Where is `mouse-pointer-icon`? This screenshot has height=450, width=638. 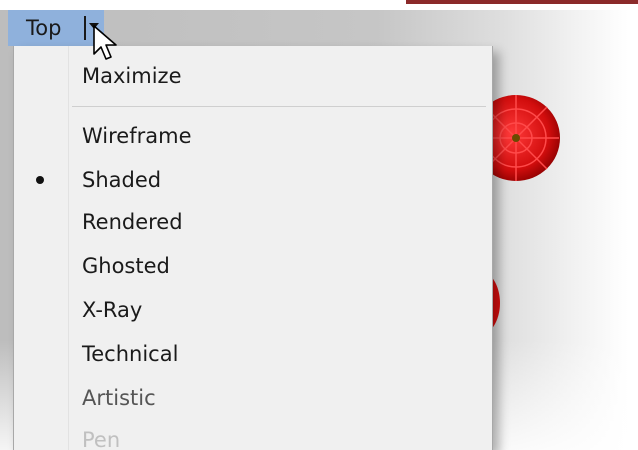
mouse-pointer-icon is located at coordinates (105, 42).